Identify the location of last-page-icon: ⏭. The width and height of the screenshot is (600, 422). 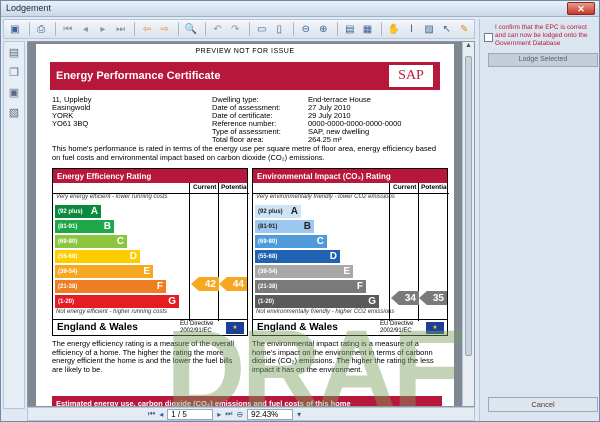
(228, 414).